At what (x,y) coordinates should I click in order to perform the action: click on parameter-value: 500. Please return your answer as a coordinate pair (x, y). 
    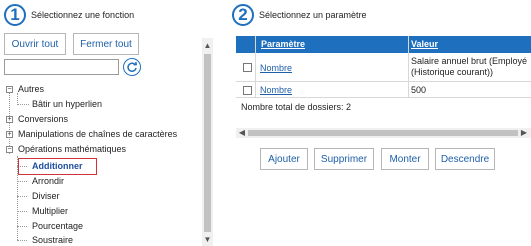
    Looking at the image, I should click on (419, 90).